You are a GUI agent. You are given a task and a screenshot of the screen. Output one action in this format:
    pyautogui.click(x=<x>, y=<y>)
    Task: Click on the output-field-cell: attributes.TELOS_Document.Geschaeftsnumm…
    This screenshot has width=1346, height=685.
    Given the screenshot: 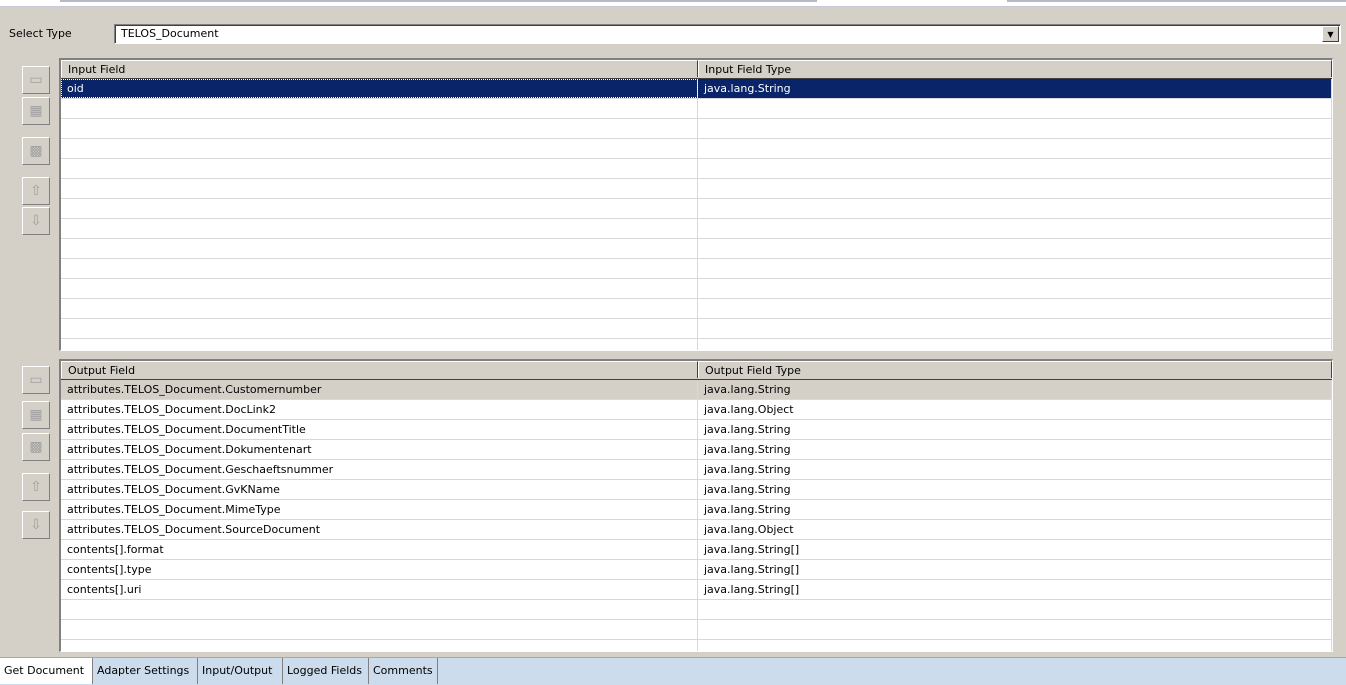 What is the action you would take?
    pyautogui.click(x=379, y=469)
    